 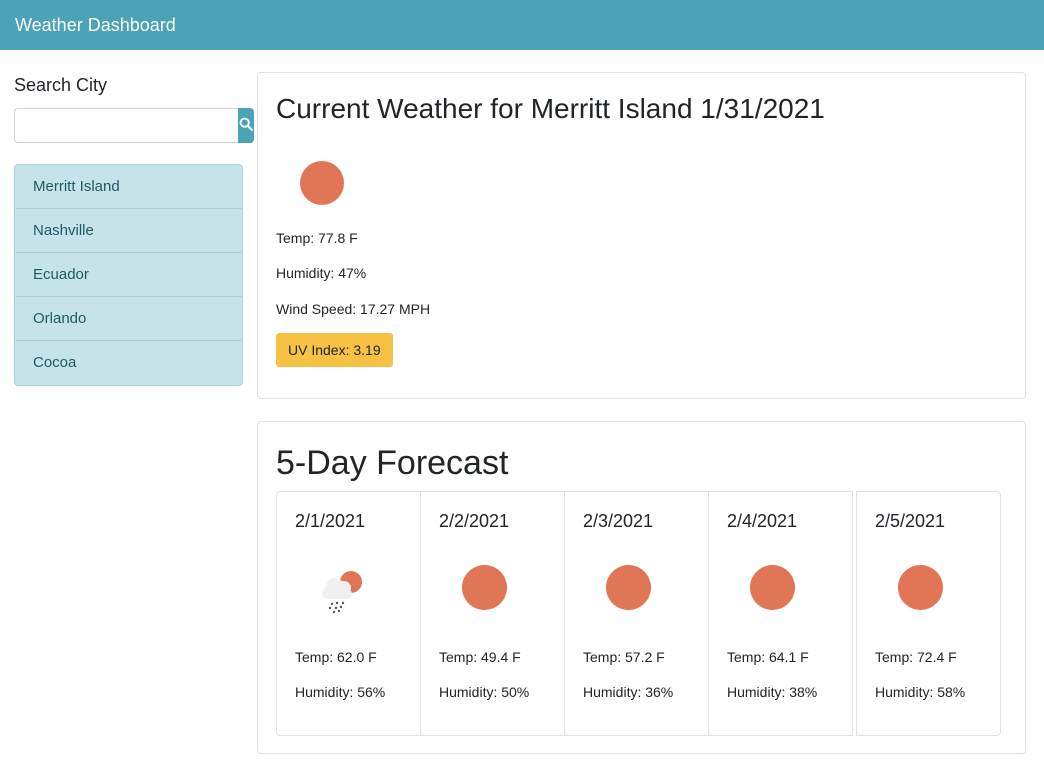 I want to click on search-heading: Search City, so click(x=61, y=85).